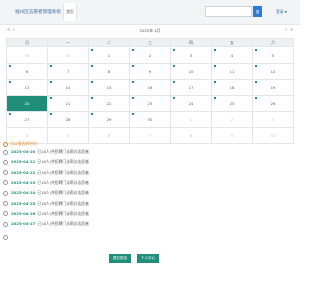  I want to click on day-number: 14, so click(68, 87).